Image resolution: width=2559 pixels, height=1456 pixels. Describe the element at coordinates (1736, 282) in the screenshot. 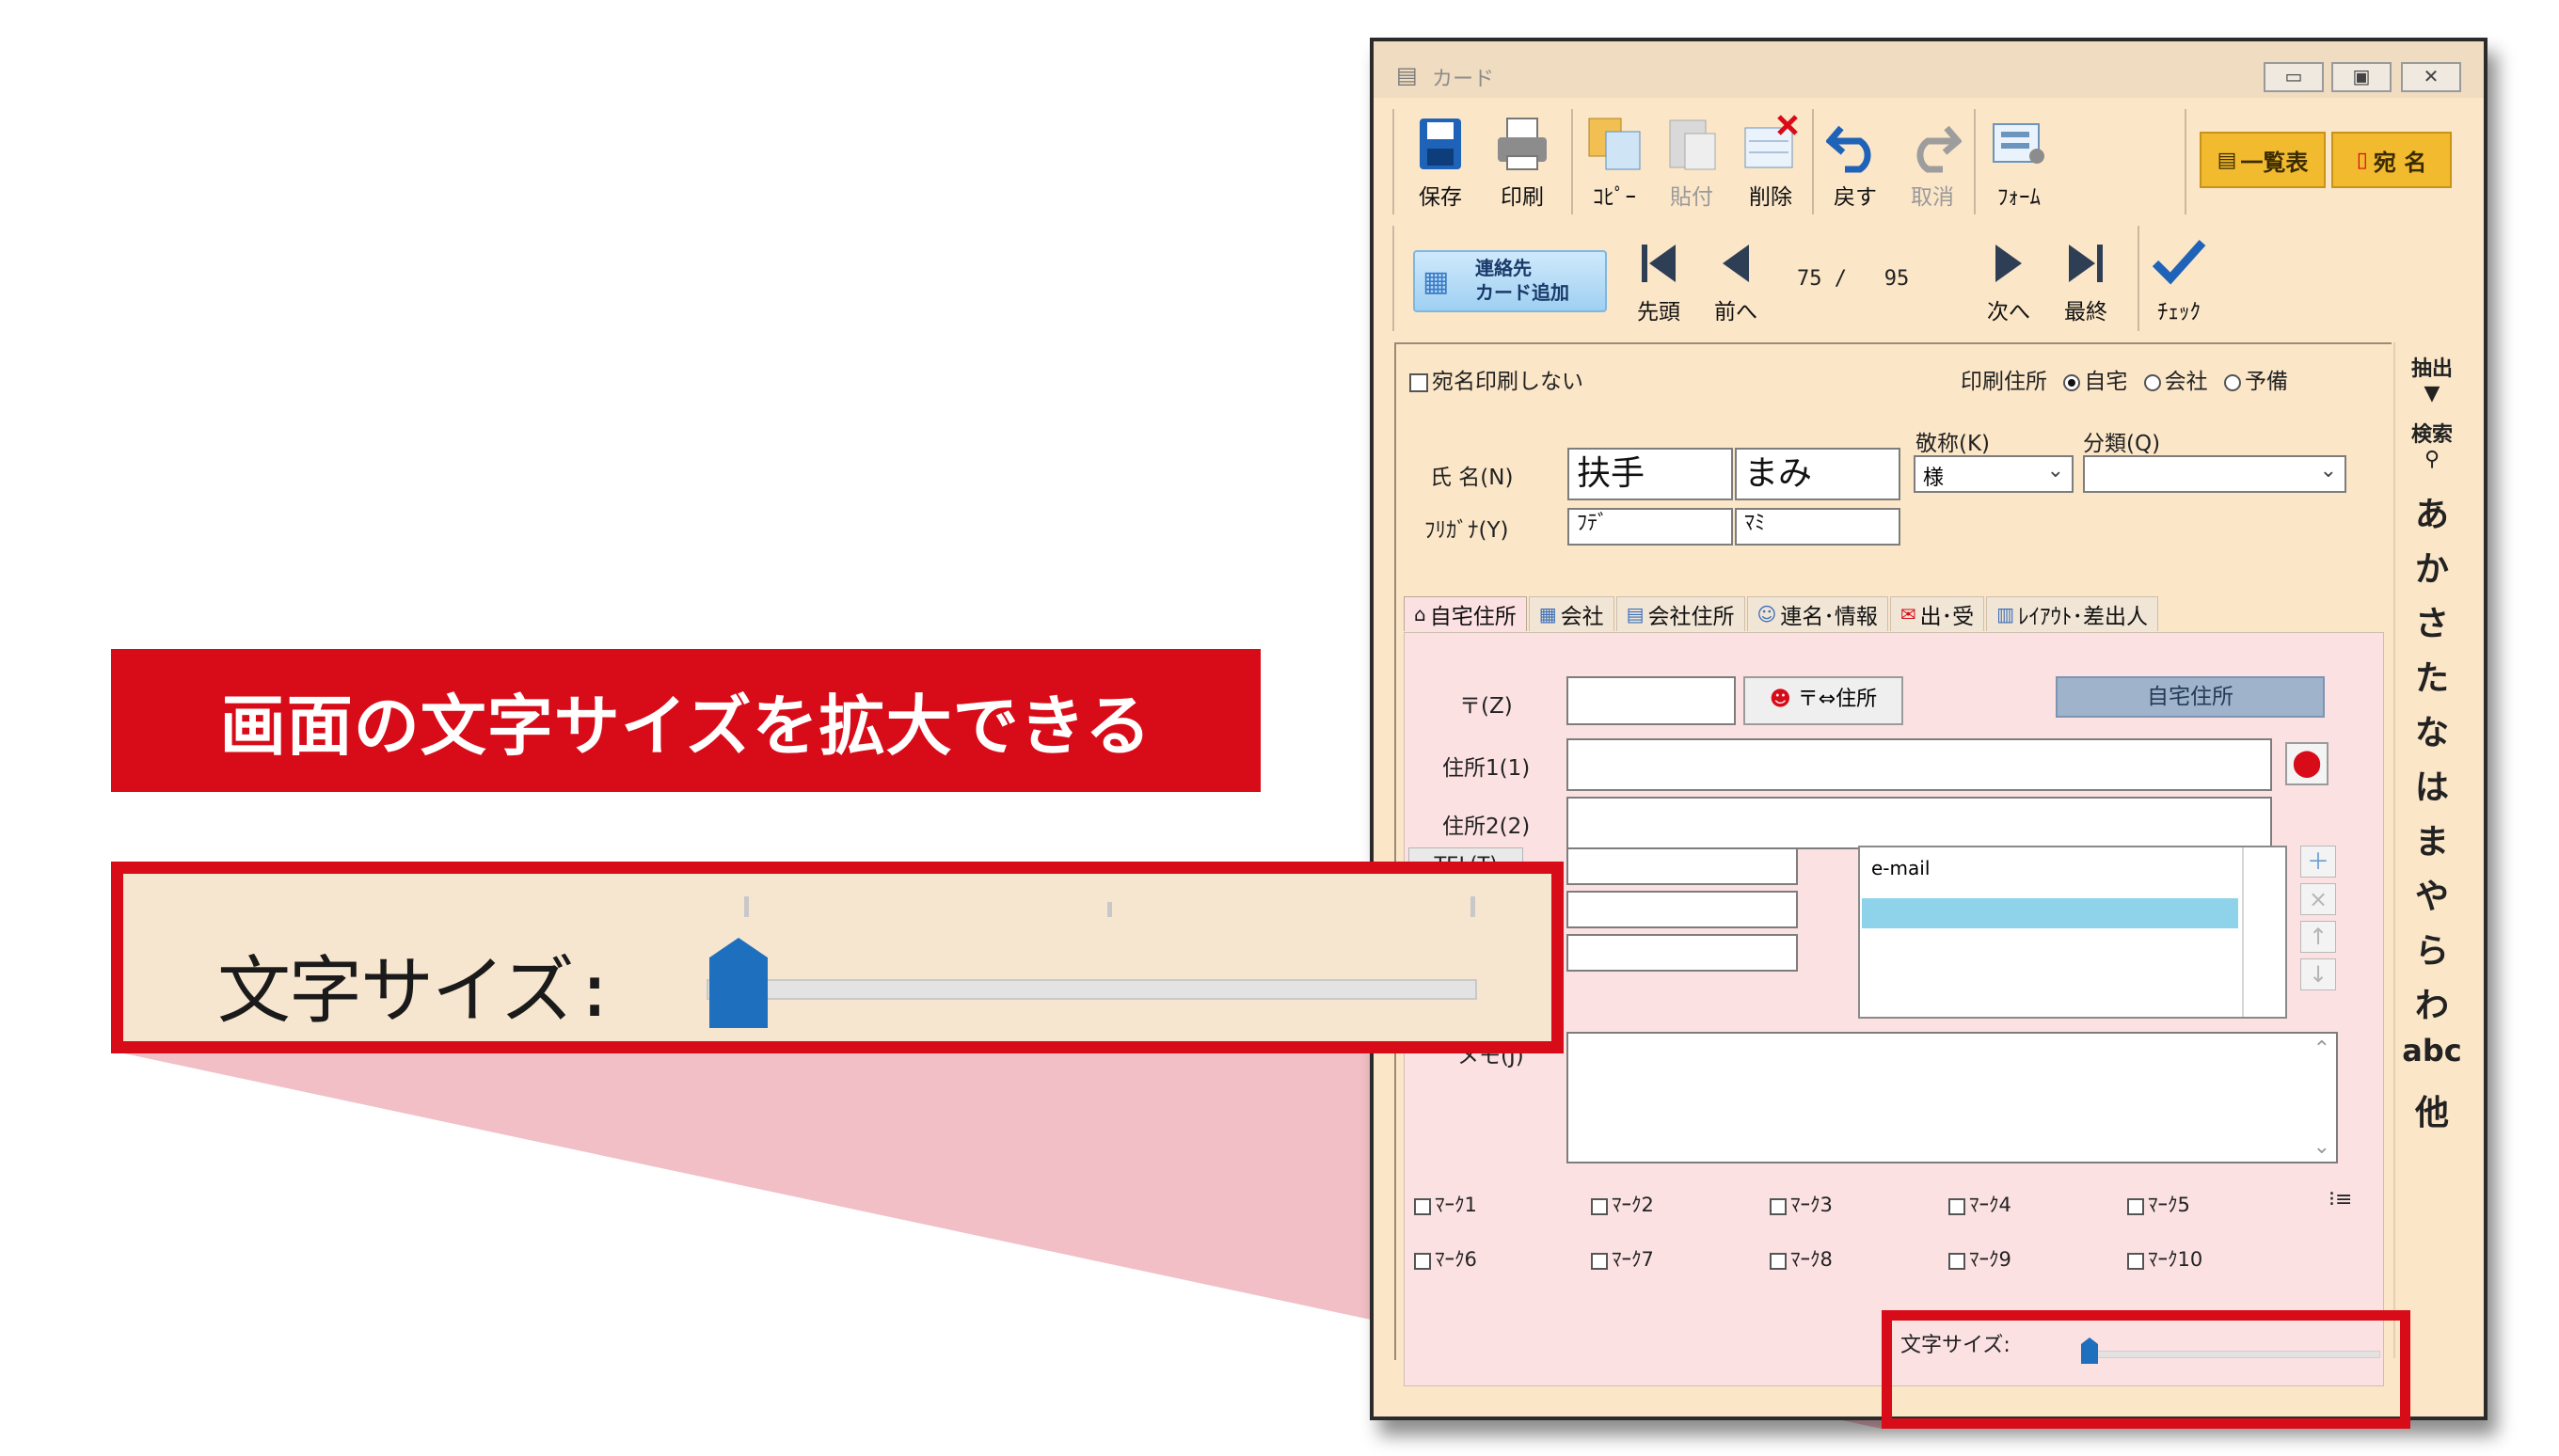

I see `prev-record-button: 前へ` at that location.